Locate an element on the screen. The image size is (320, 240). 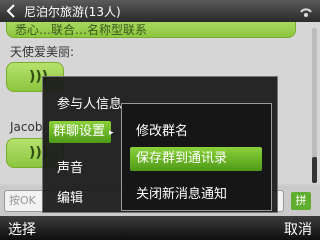
menu-item-mute-new-message-notifications: 关闭新消息通知 is located at coordinates (181, 192).